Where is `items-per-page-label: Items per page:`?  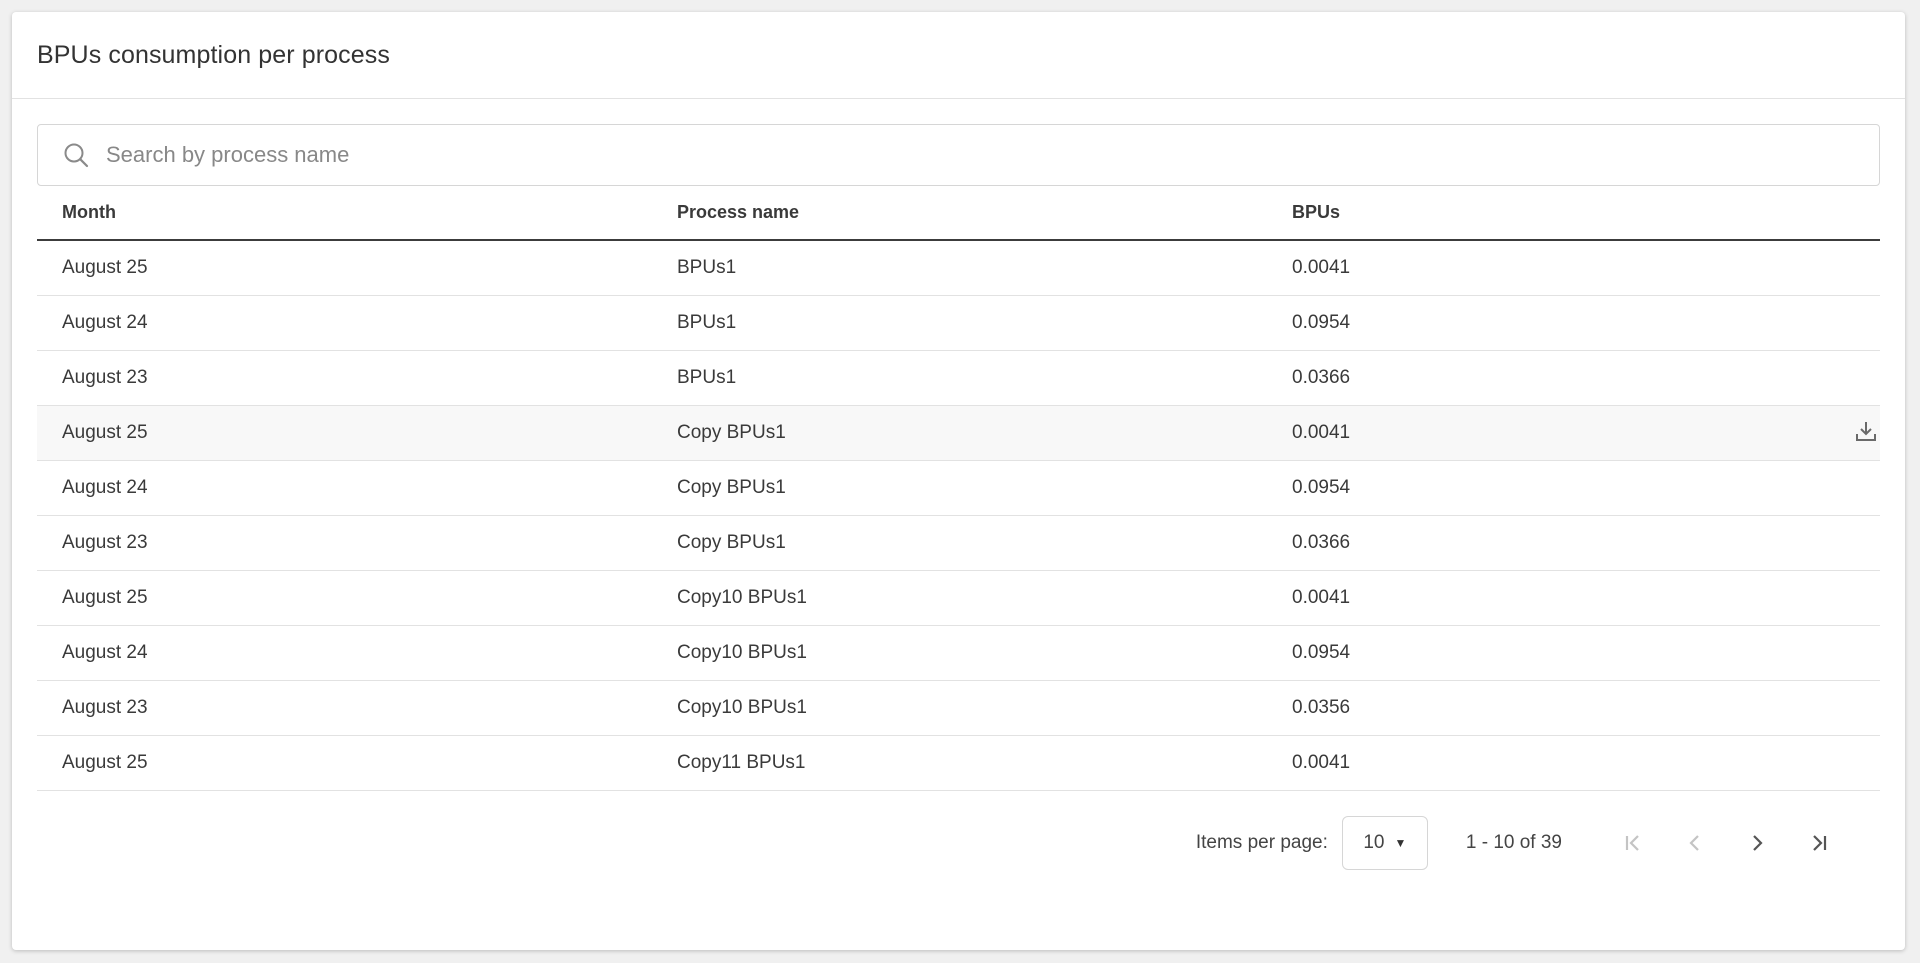
items-per-page-label: Items per page: is located at coordinates (1261, 842).